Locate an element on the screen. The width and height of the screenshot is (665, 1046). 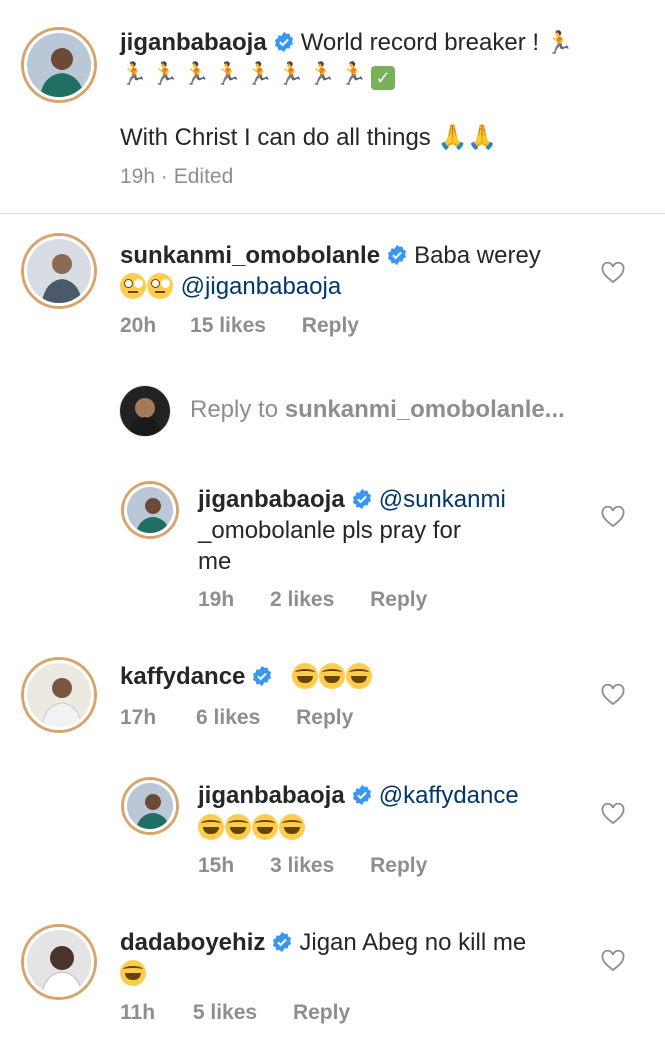
divider is located at coordinates (332, 213).